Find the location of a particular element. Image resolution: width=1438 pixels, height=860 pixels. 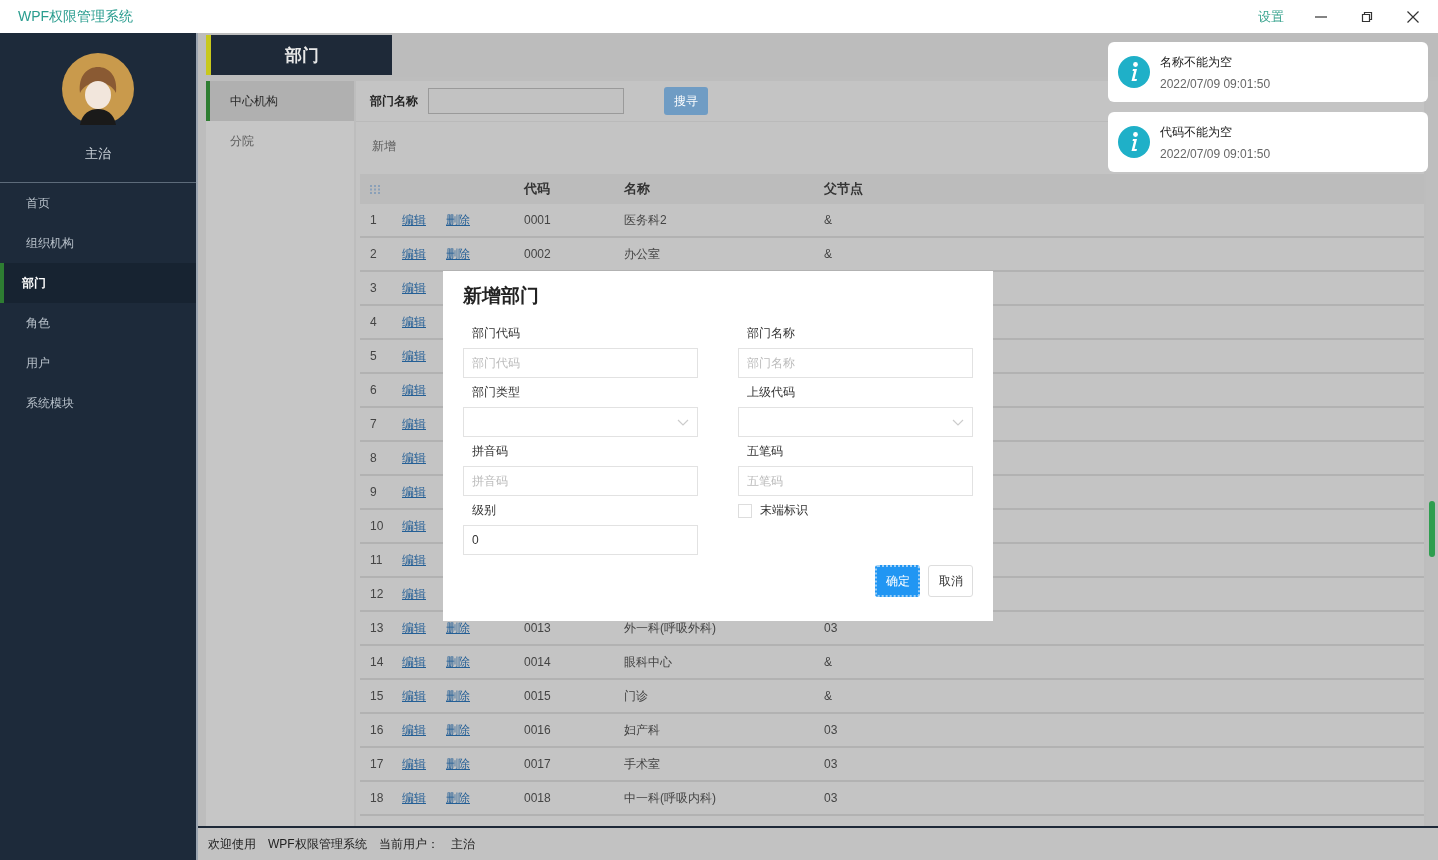

notification-message: 名称不能为空 is located at coordinates (1196, 62).